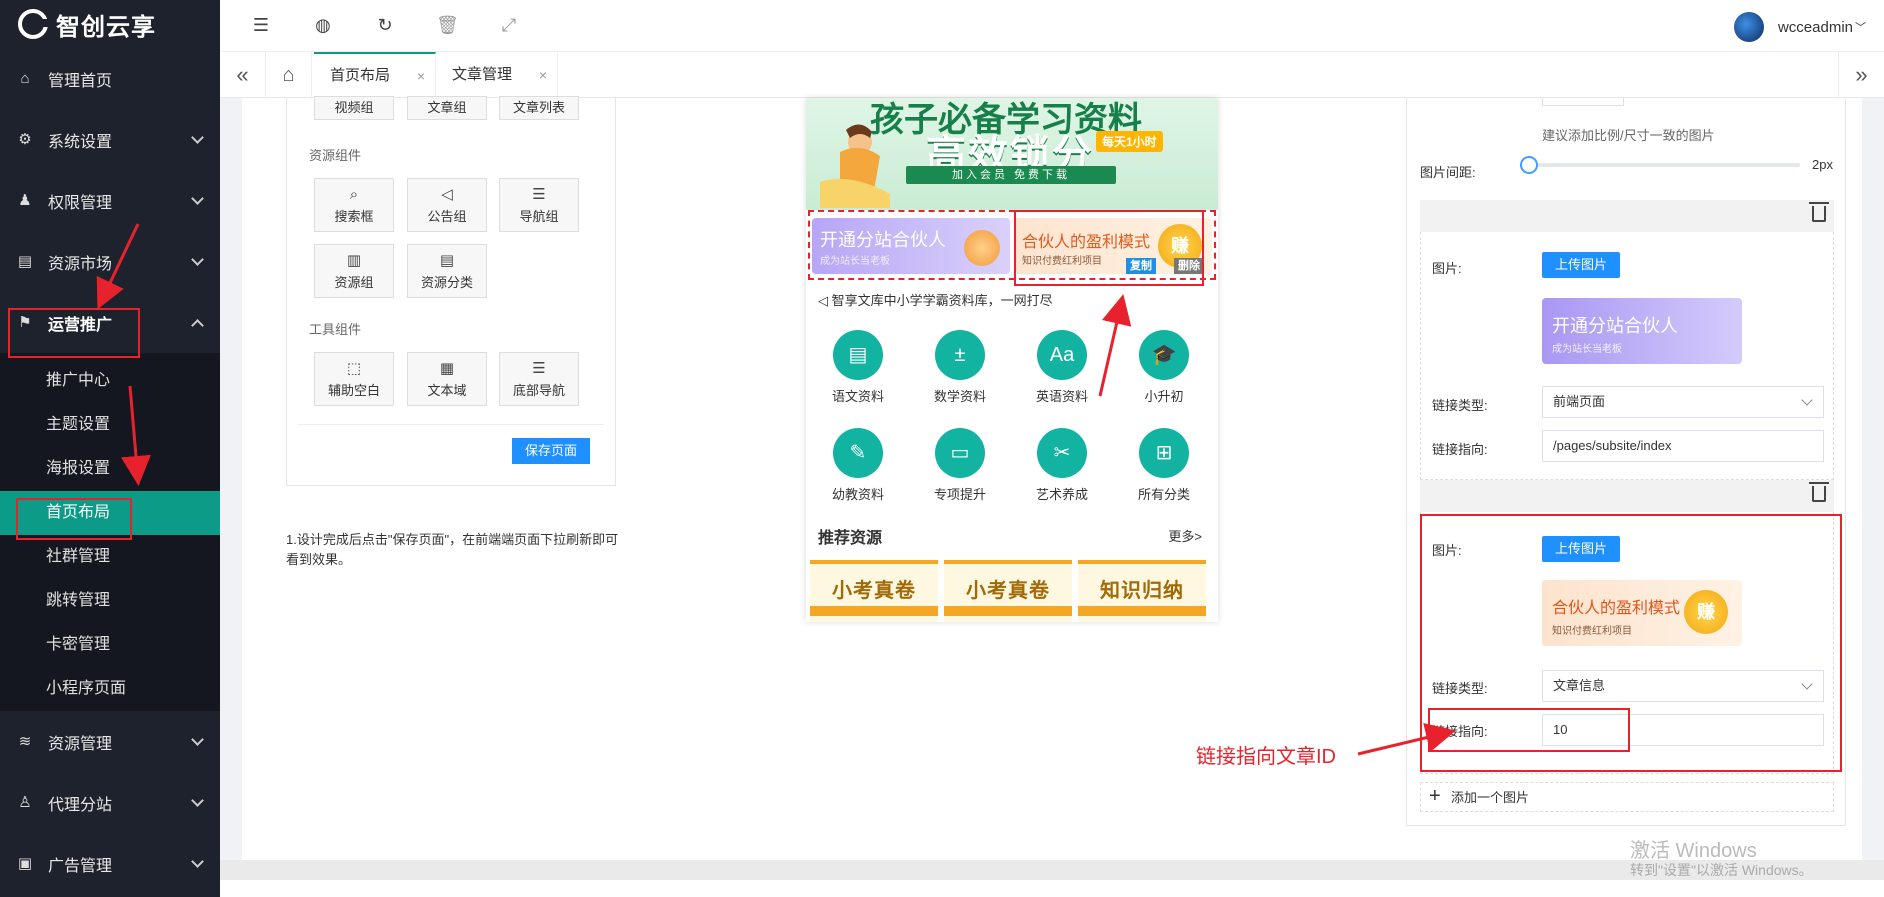 The width and height of the screenshot is (1884, 897). I want to click on refresh-icon: ↻, so click(385, 25).